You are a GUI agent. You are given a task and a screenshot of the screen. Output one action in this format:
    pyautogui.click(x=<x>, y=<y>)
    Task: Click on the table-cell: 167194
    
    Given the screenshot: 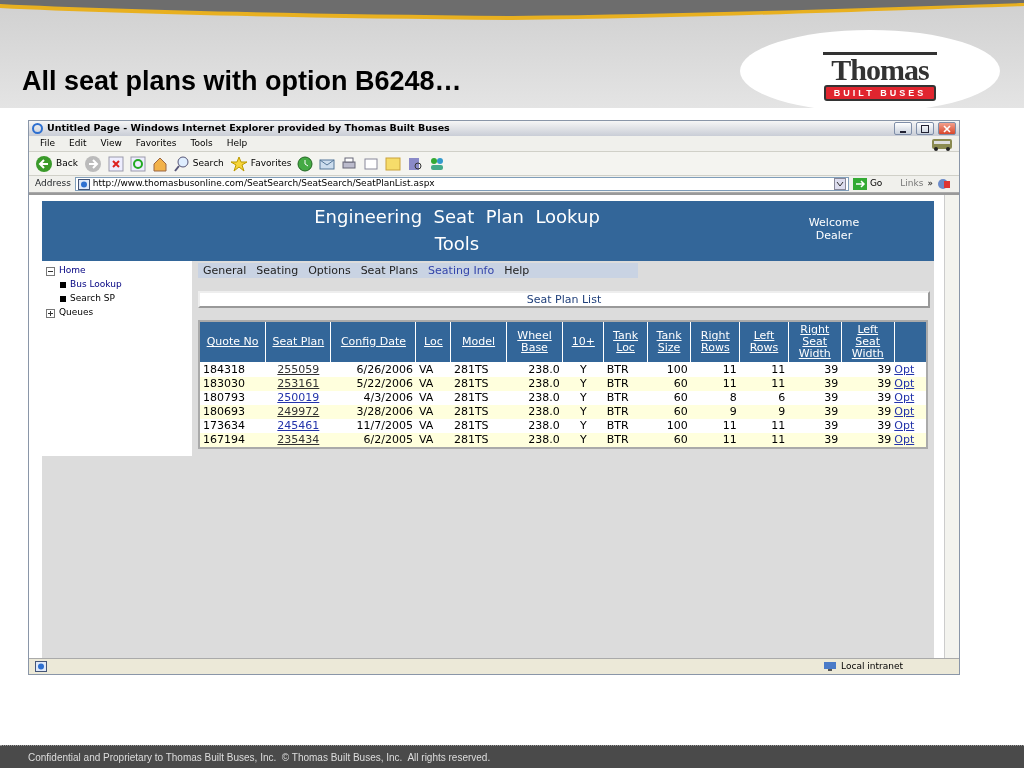 What is the action you would take?
    pyautogui.click(x=232, y=440)
    